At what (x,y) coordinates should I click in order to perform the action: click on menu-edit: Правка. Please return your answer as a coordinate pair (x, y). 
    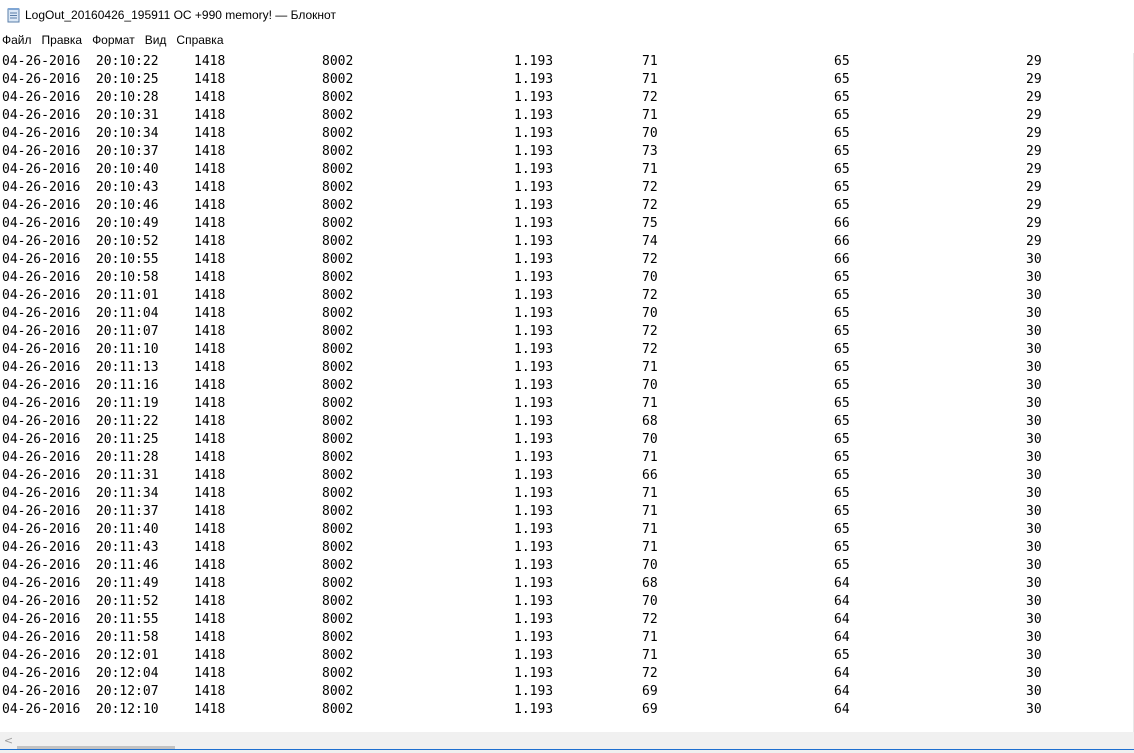
    Looking at the image, I should click on (64, 40).